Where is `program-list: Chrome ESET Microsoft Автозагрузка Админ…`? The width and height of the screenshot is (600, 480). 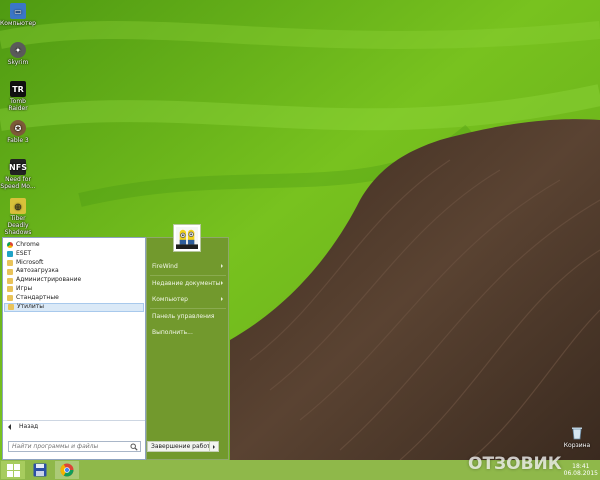
program-list: Chrome ESET Microsoft Автозагрузка Админ… is located at coordinates (74, 276).